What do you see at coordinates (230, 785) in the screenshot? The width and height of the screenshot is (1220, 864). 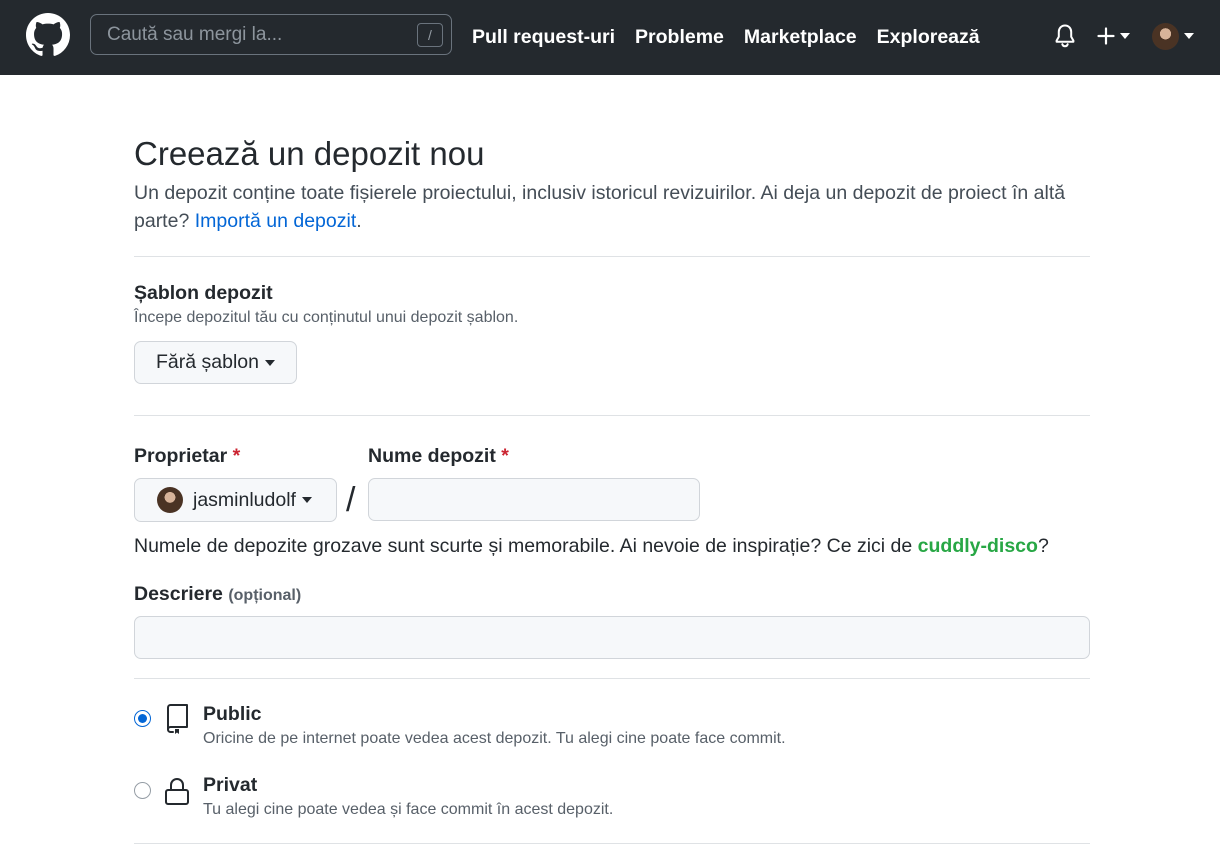 I see `private-title: Privat` at bounding box center [230, 785].